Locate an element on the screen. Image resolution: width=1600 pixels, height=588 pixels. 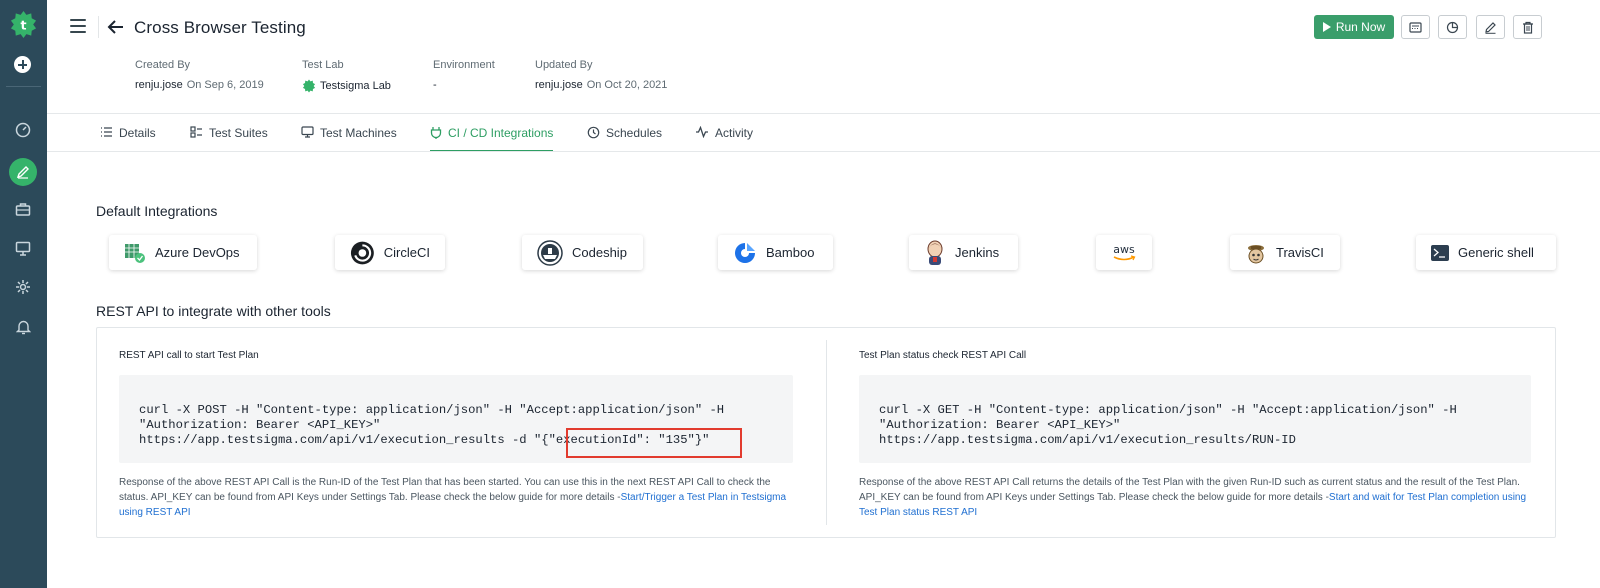
bamboo-icon is located at coordinates (745, 252).